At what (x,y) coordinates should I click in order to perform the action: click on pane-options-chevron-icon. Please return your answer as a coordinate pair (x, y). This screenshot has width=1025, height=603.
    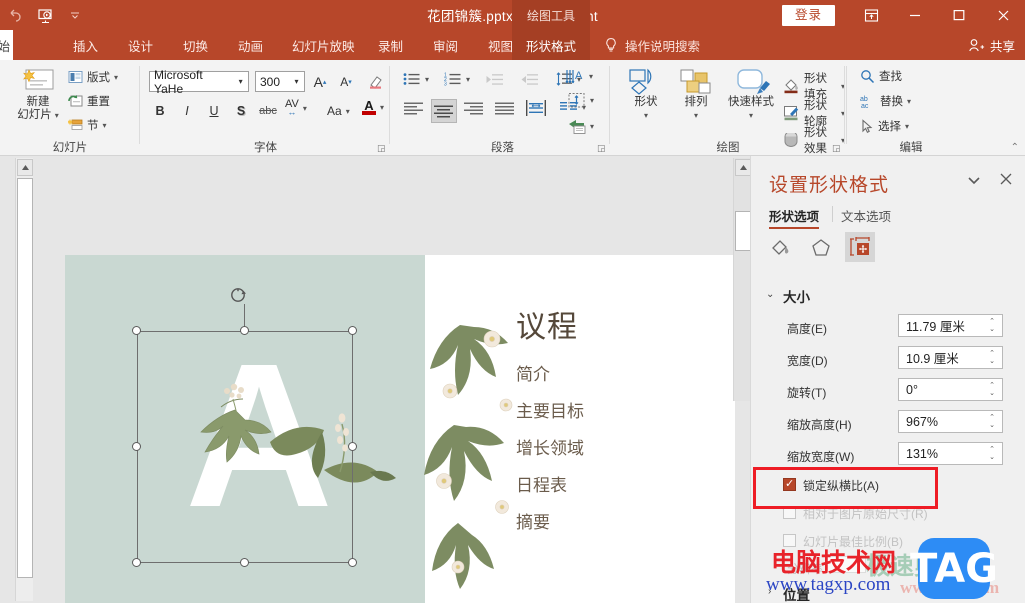
    Looking at the image, I should click on (974, 181).